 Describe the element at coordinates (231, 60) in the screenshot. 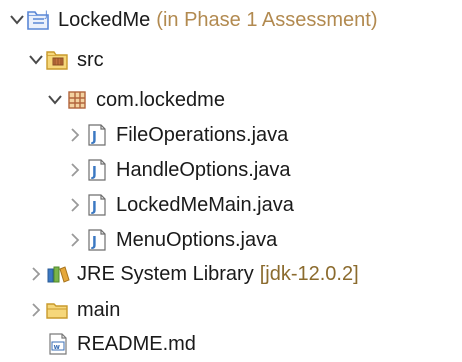

I see `tree-item-src: src` at that location.